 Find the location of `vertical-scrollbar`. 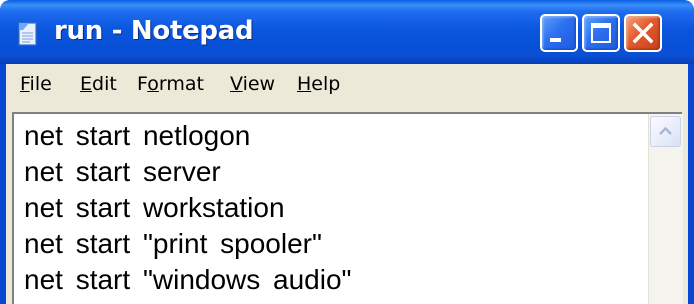

vertical-scrollbar is located at coordinates (665, 209).